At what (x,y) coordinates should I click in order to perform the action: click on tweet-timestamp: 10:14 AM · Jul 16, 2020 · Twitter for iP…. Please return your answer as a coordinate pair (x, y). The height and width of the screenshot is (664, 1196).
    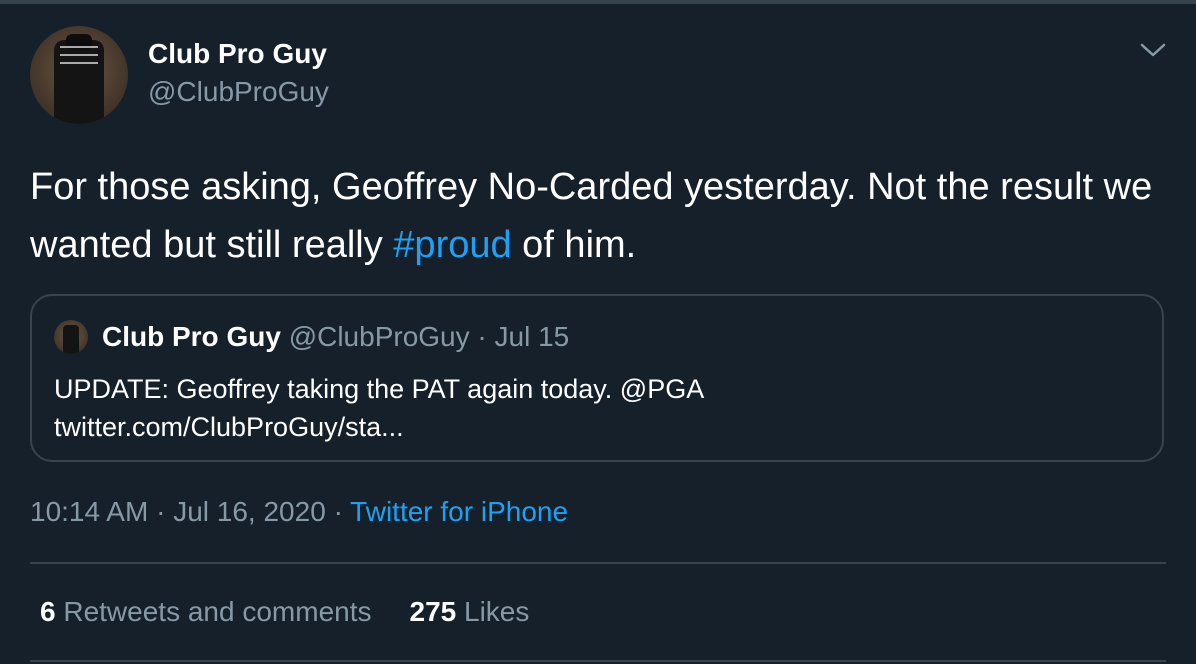
    Looking at the image, I should click on (299, 512).